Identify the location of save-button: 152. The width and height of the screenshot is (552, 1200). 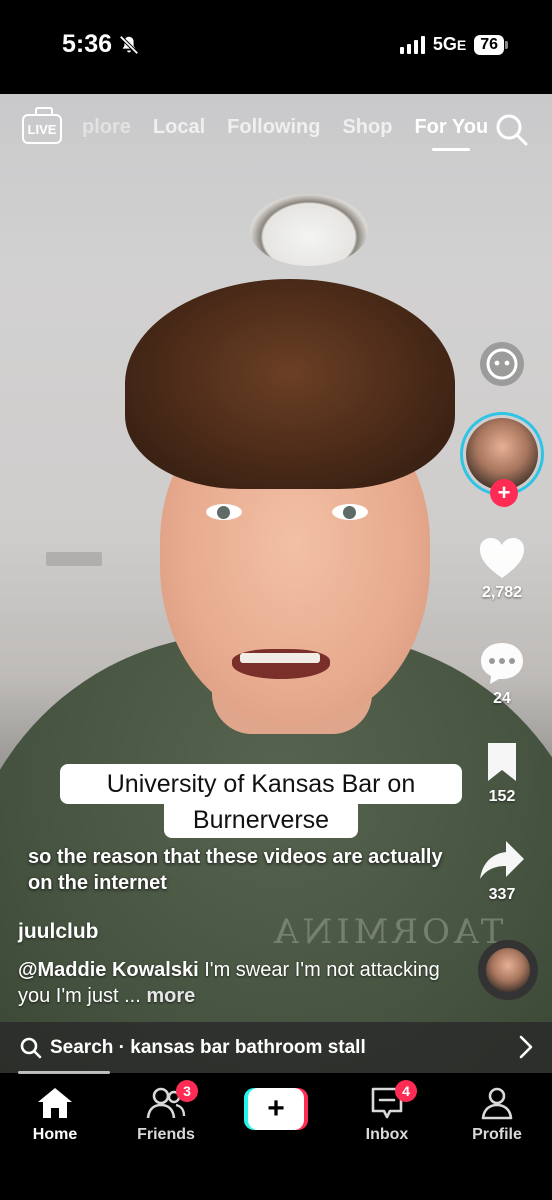
(502, 773).